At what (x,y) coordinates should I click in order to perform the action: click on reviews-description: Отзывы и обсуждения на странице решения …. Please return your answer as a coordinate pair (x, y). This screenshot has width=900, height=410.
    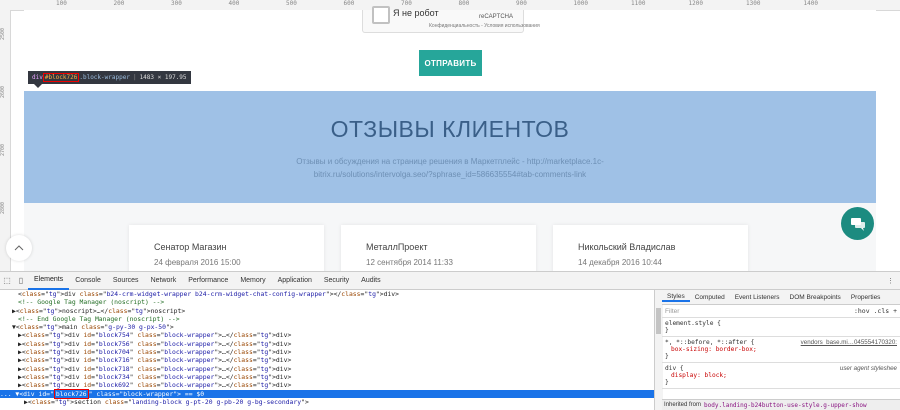
    Looking at the image, I should click on (450, 168).